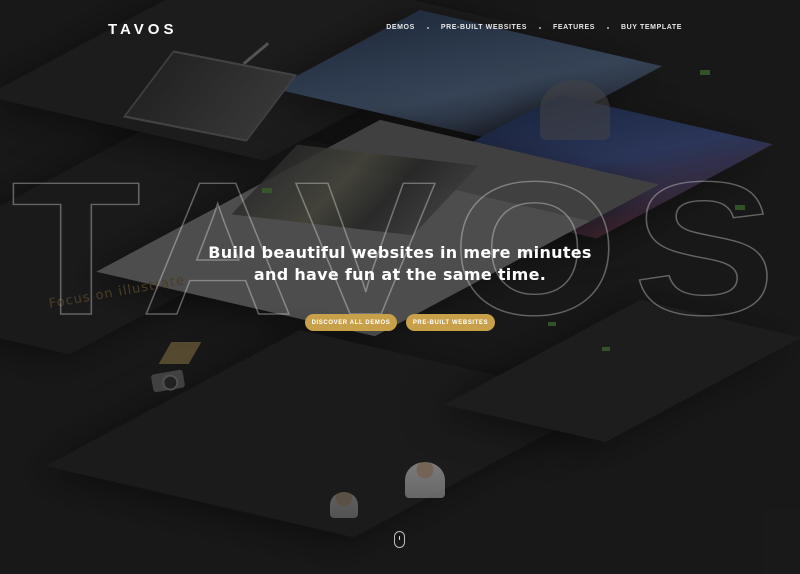 This screenshot has height=574, width=800. I want to click on nav-item-features: Features, so click(574, 27).